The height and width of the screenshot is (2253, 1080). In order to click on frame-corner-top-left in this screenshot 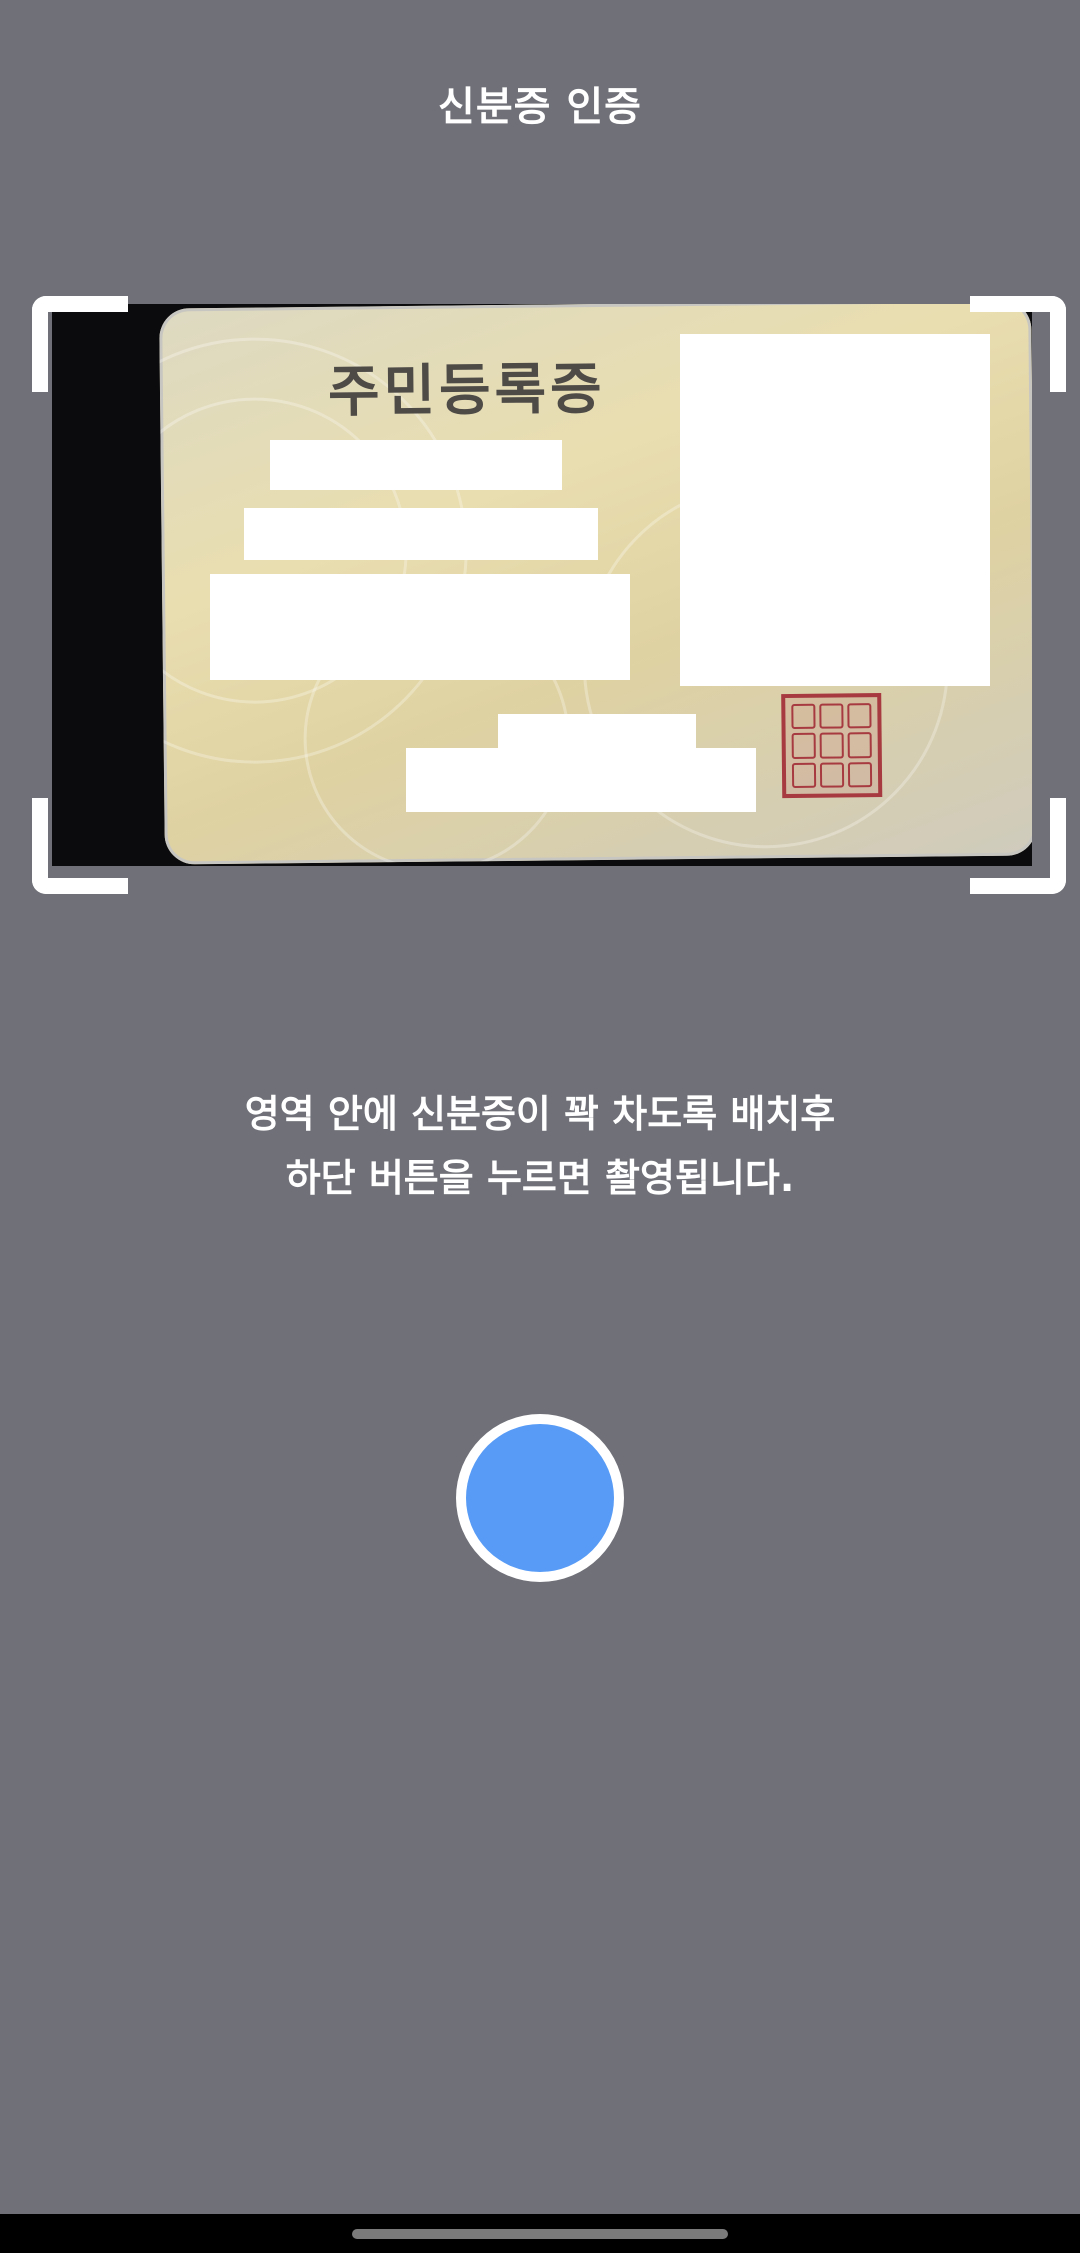, I will do `click(80, 344)`.